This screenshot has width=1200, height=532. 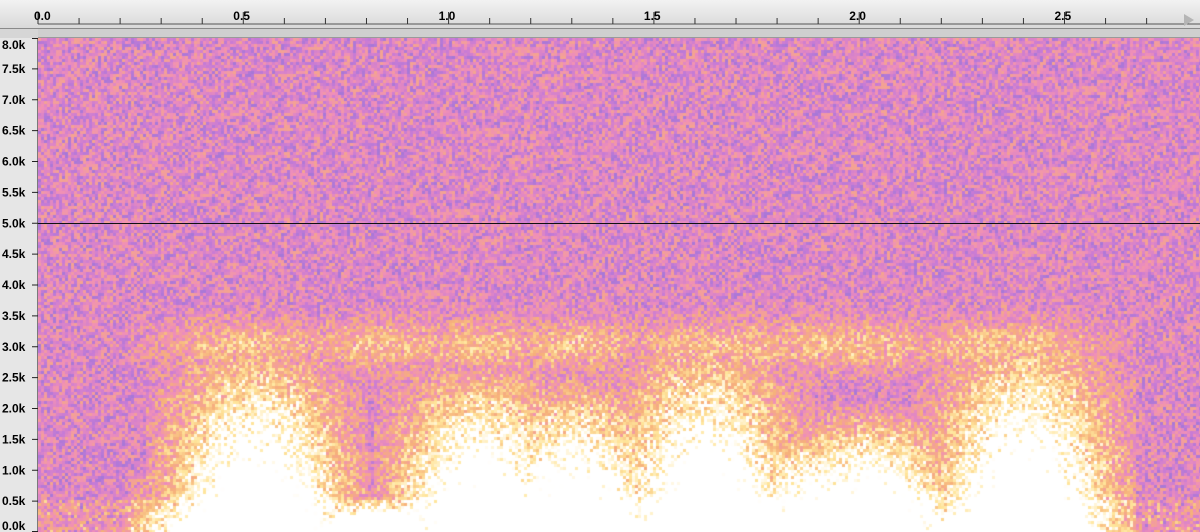 What do you see at coordinates (617, 17) in the screenshot?
I see `time-ruler-ticks: 0.0 0.5 1.0 1.5 2.0 2.5` at bounding box center [617, 17].